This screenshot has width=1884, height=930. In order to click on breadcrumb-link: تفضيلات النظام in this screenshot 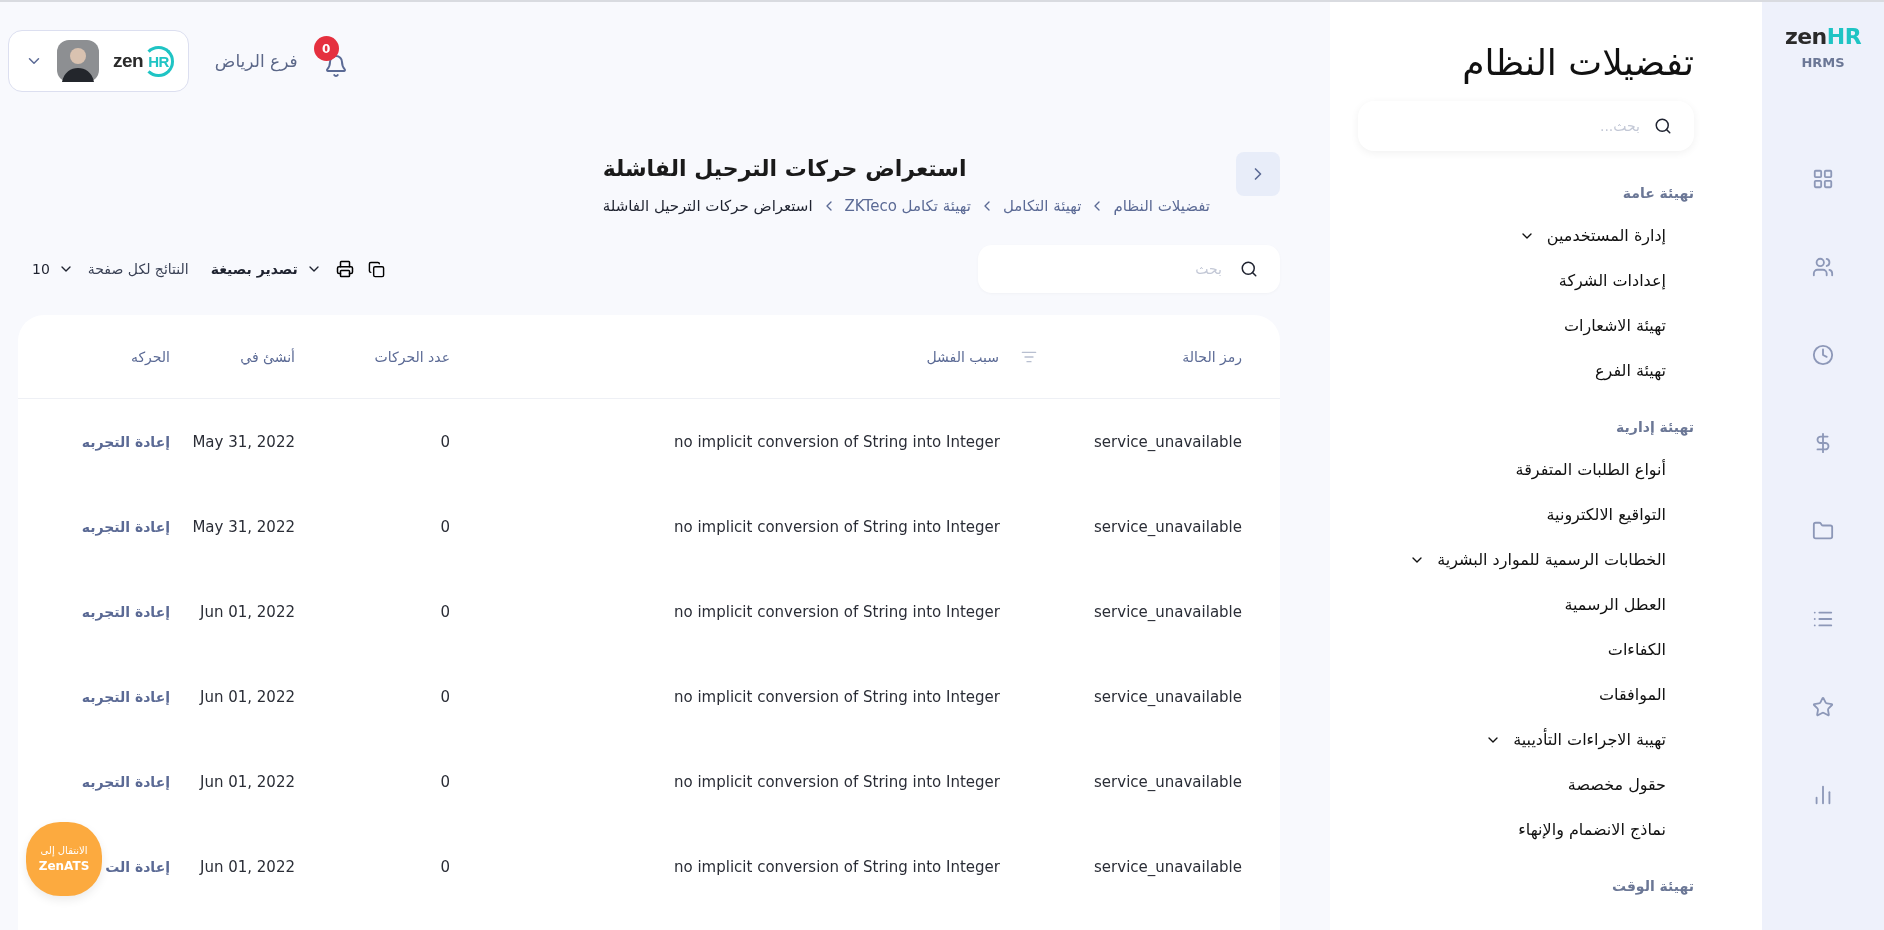, I will do `click(1161, 206)`.